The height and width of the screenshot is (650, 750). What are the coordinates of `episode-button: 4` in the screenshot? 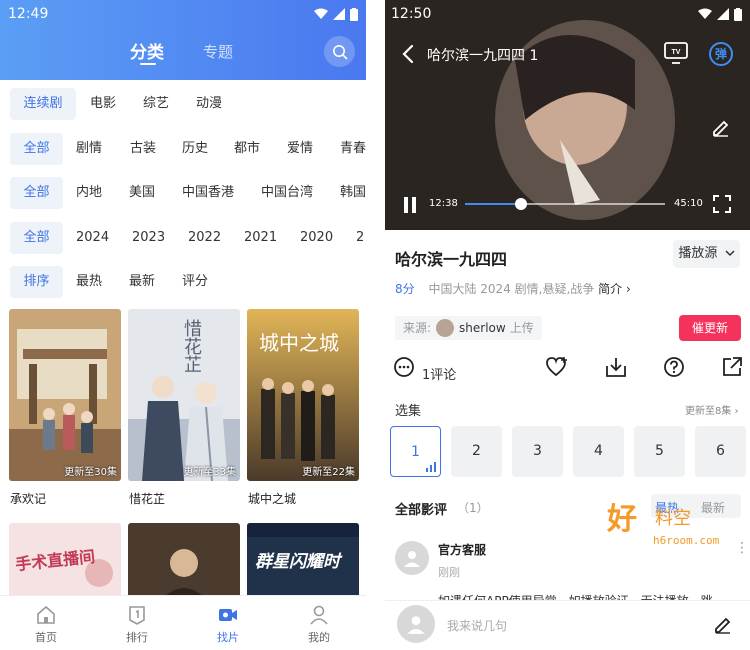 It's located at (598, 451).